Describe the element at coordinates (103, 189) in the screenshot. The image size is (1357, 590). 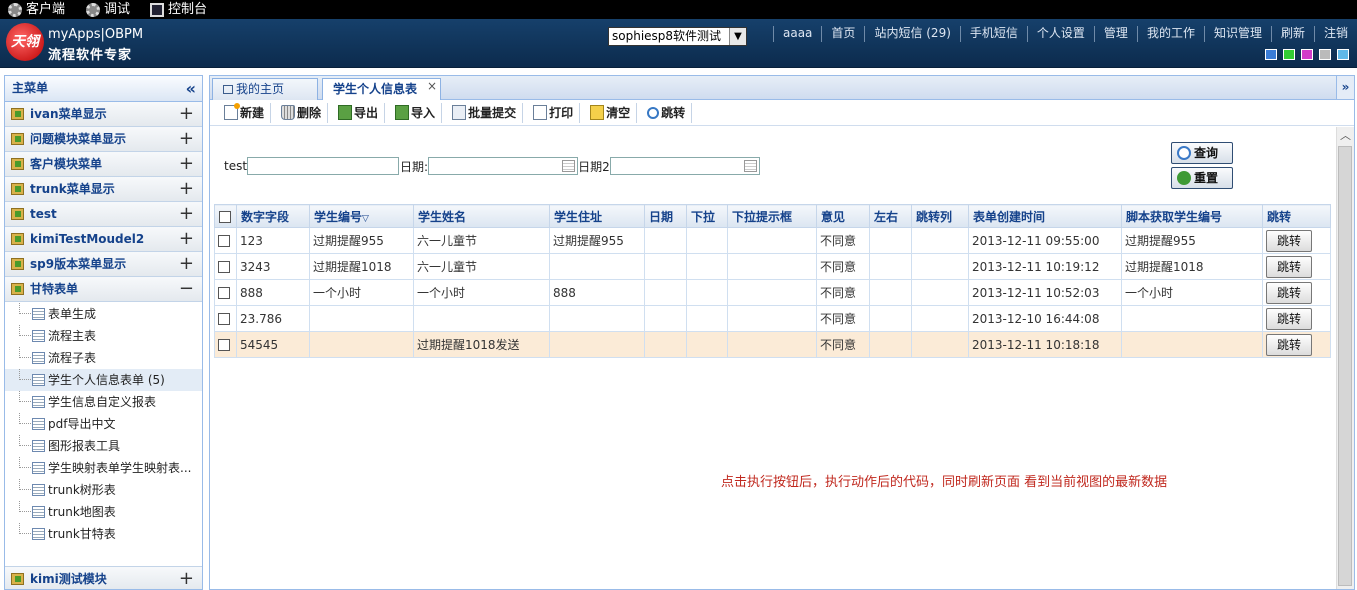
I see `menu-item: trunk菜单显示 +` at that location.